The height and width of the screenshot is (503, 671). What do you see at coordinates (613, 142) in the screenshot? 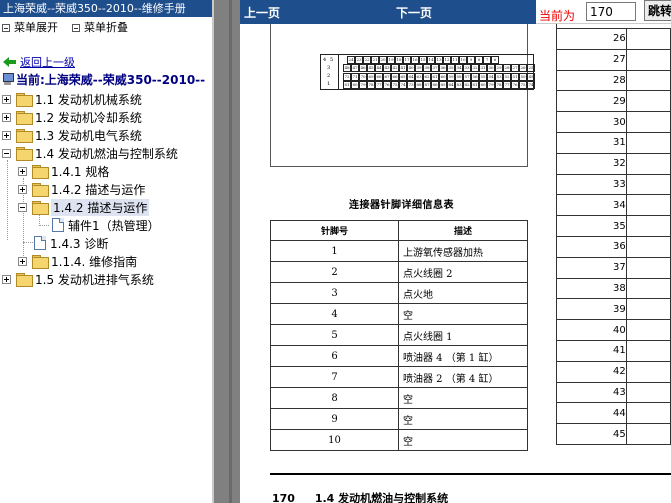
I see `table-row: 31` at bounding box center [613, 142].